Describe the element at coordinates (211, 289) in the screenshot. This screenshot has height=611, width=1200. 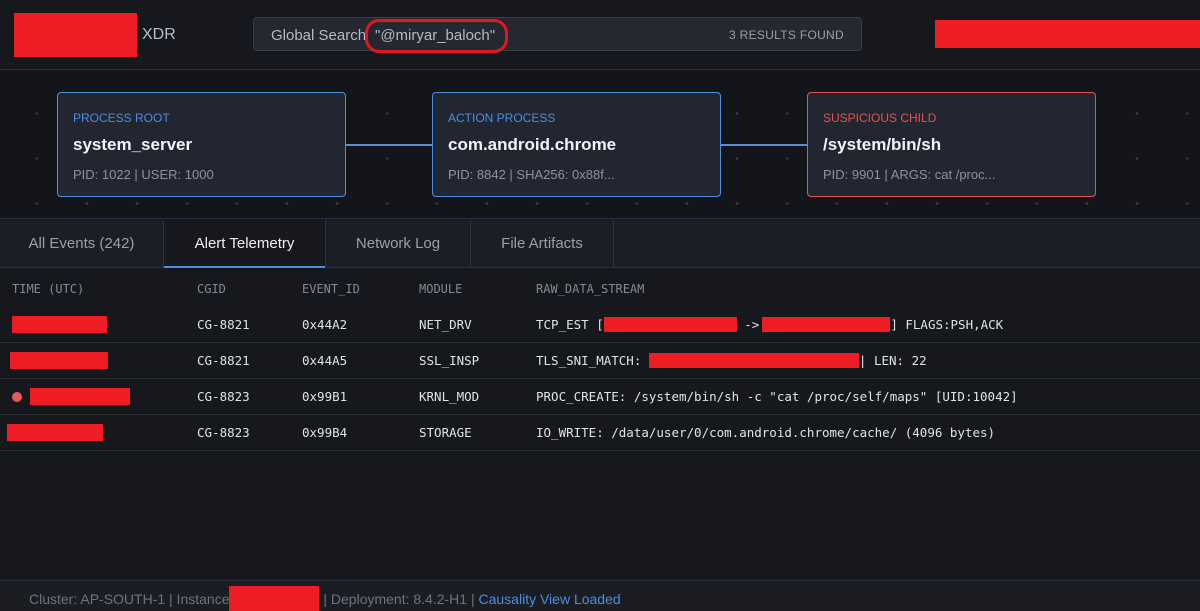
I see `col-cgid: CGID` at that location.